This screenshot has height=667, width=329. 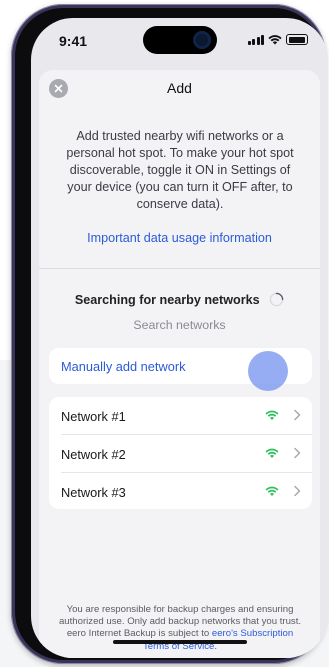 I want to click on dynamic-island, so click(x=180, y=40).